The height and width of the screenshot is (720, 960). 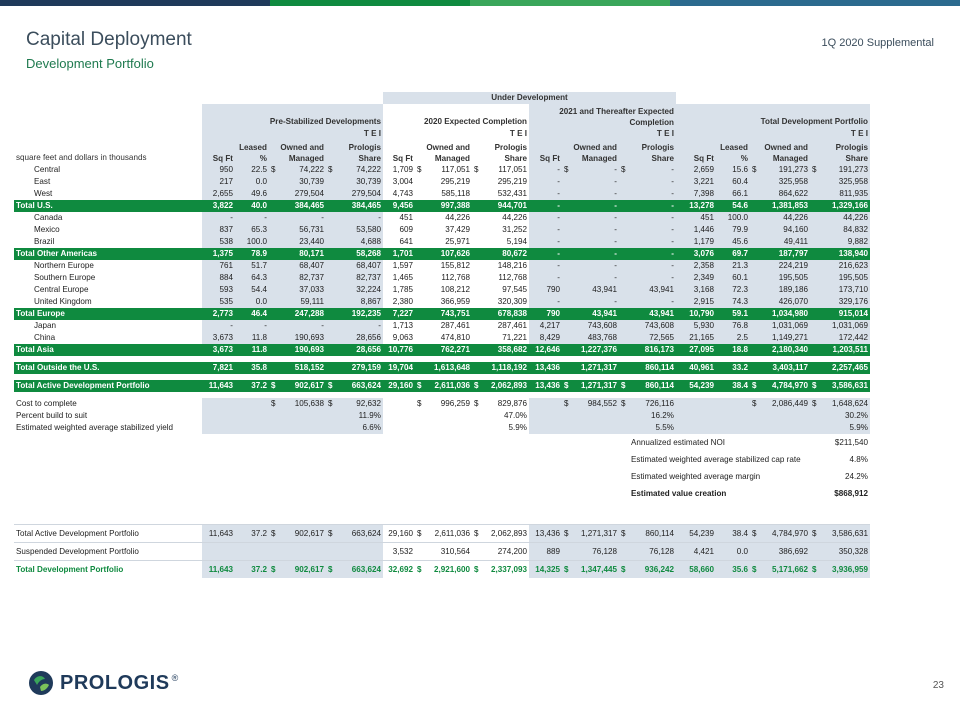 I want to click on table-cell: 72.3, so click(x=733, y=290).